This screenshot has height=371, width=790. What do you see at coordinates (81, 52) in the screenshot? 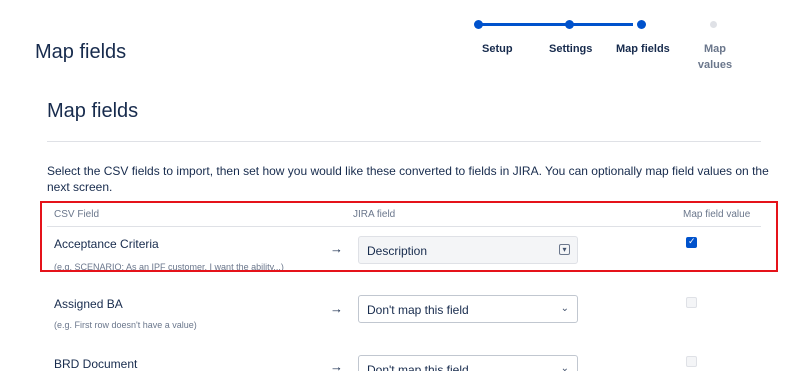
I see `page-title: Map fields` at bounding box center [81, 52].